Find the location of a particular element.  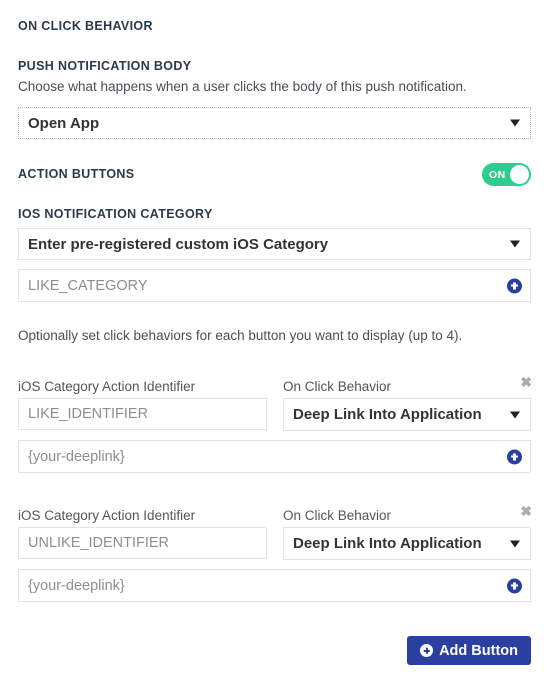

action-buttons-toggle-label: ON is located at coordinates (497, 174).